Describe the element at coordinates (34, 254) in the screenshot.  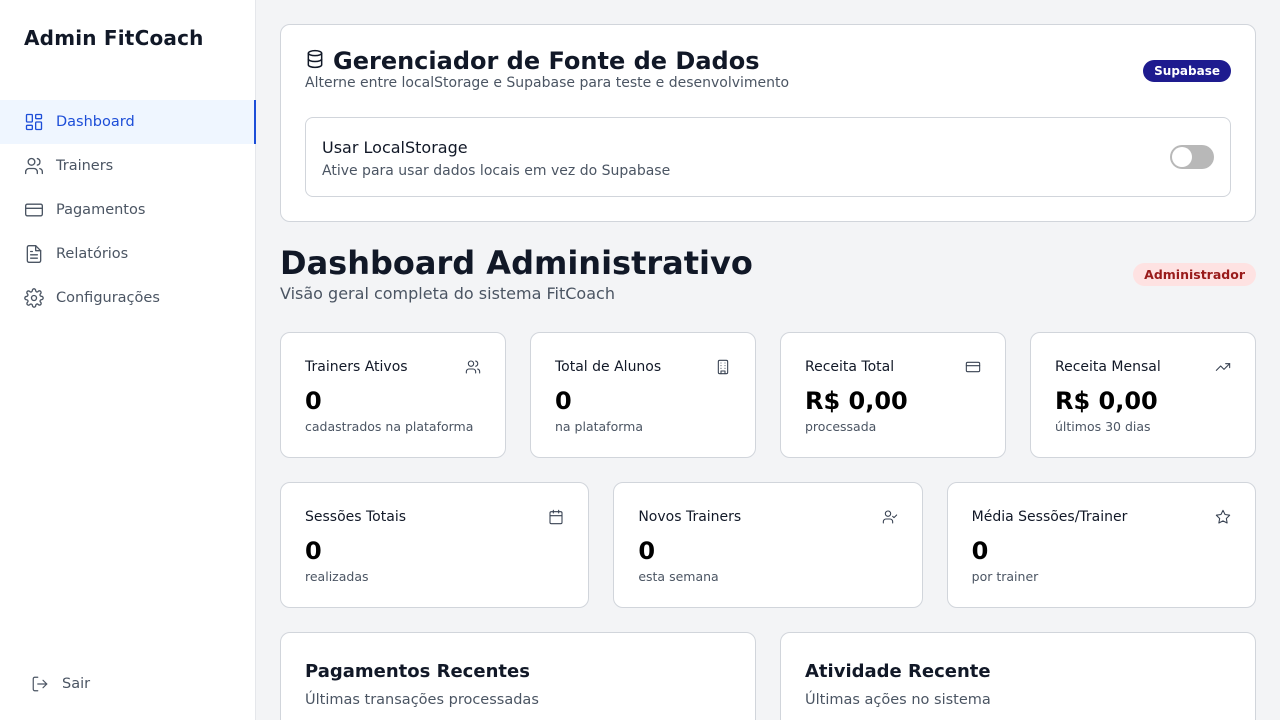
I see `file-text-icon` at that location.